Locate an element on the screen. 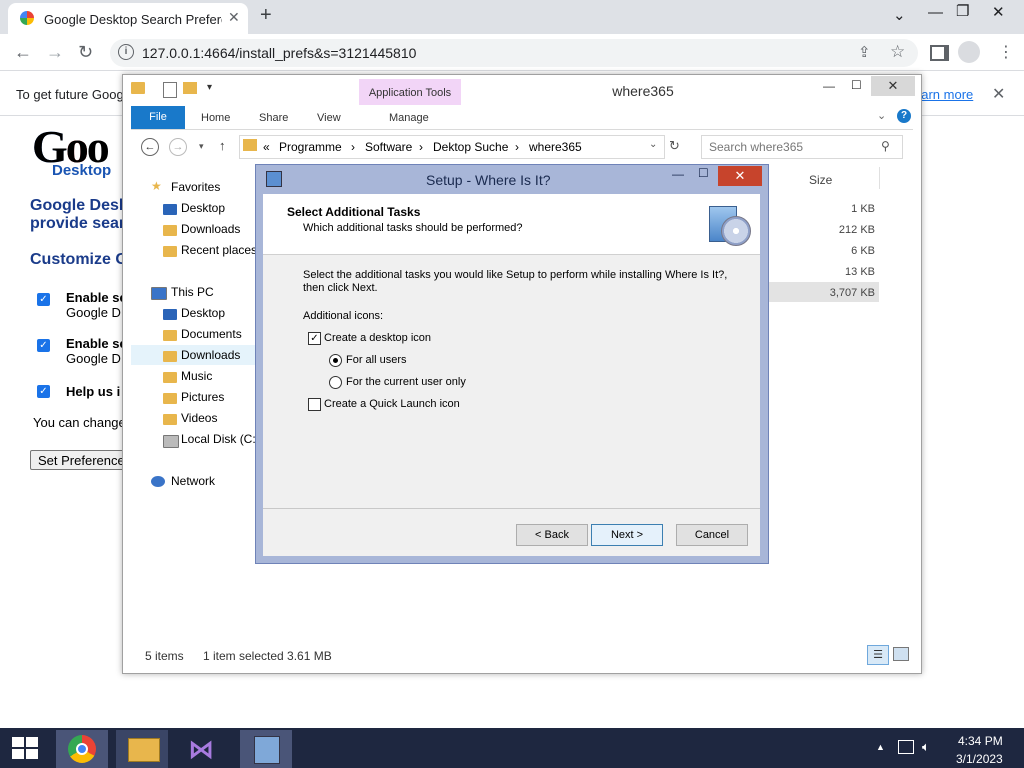 The width and height of the screenshot is (1024, 768). current-user-radio-label: For the current user only is located at coordinates (406, 382).